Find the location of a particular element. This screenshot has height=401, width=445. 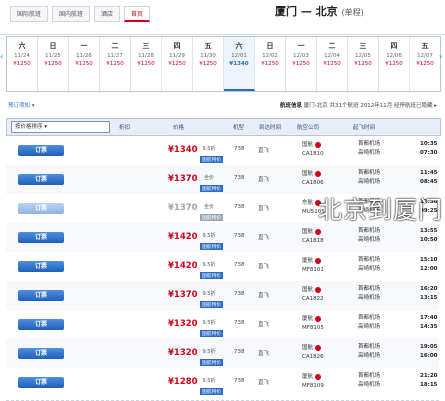

flight-number: MF8101 is located at coordinates (313, 270).